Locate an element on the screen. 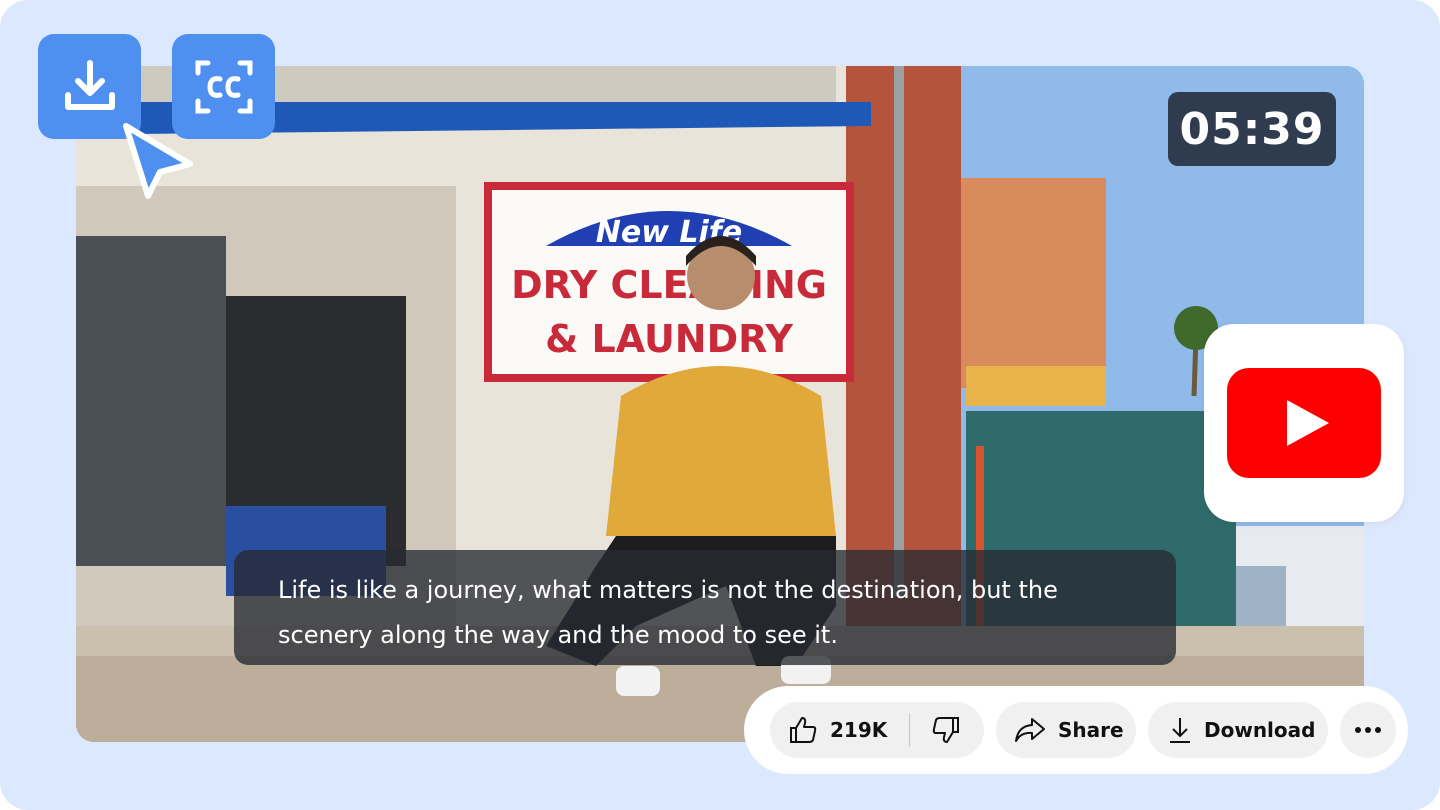  dislike-button is located at coordinates (946, 730).